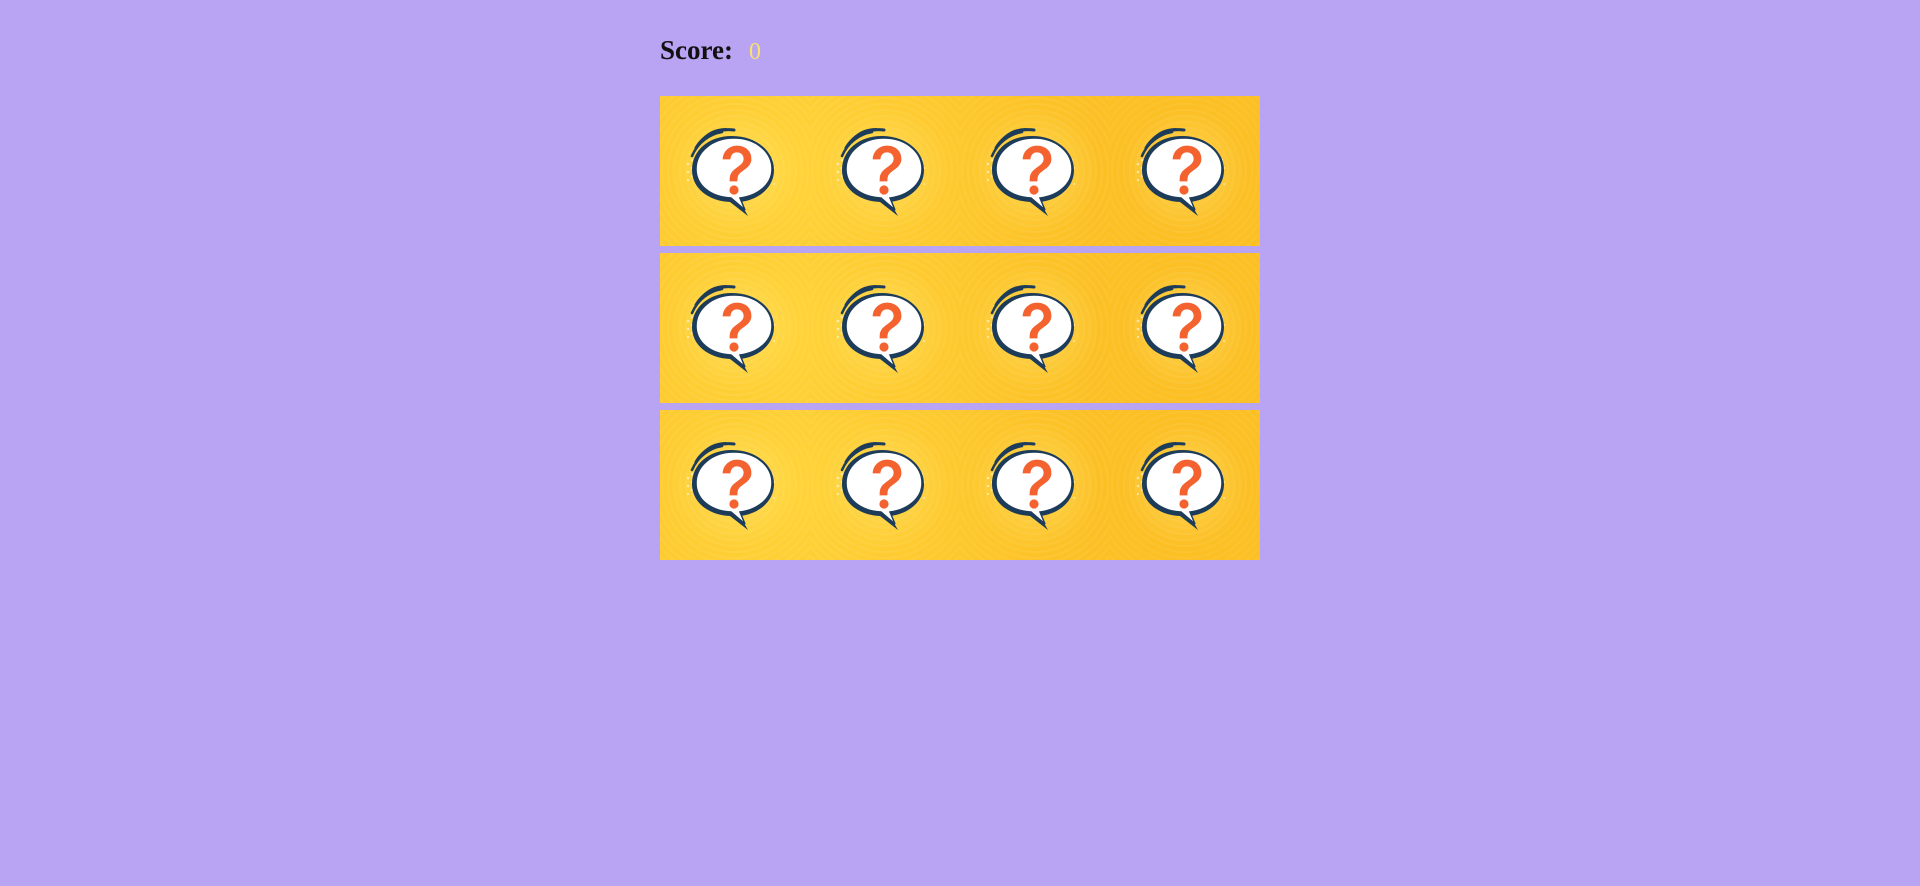  Describe the element at coordinates (960, 55) in the screenshot. I see `score-display: Score: 0` at that location.